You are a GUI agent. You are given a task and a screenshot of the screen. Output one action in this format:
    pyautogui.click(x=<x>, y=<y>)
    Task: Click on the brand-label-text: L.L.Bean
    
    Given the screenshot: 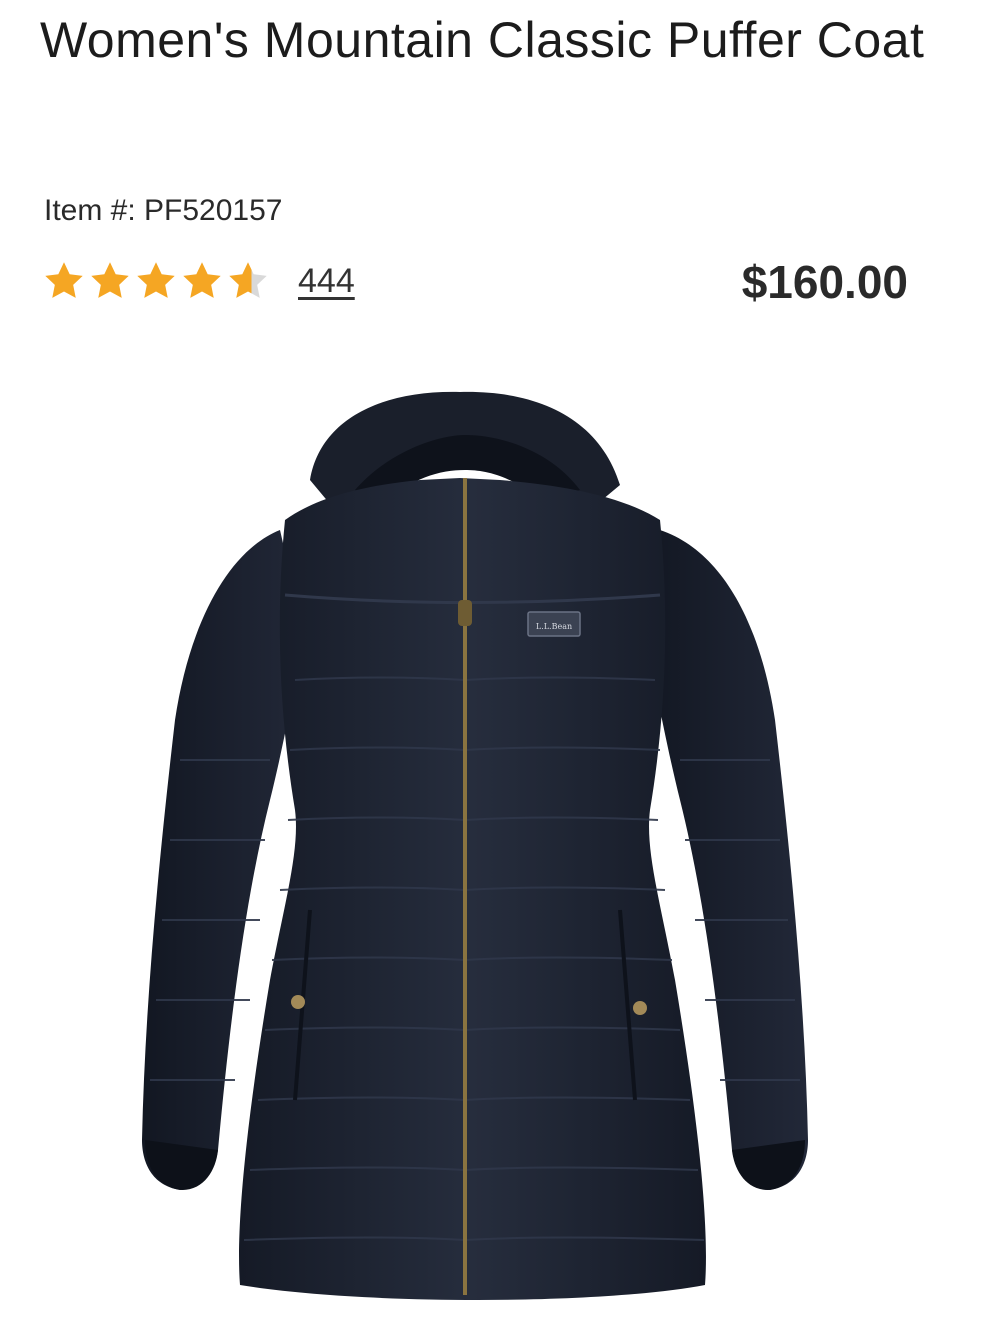 What is the action you would take?
    pyautogui.click(x=554, y=626)
    